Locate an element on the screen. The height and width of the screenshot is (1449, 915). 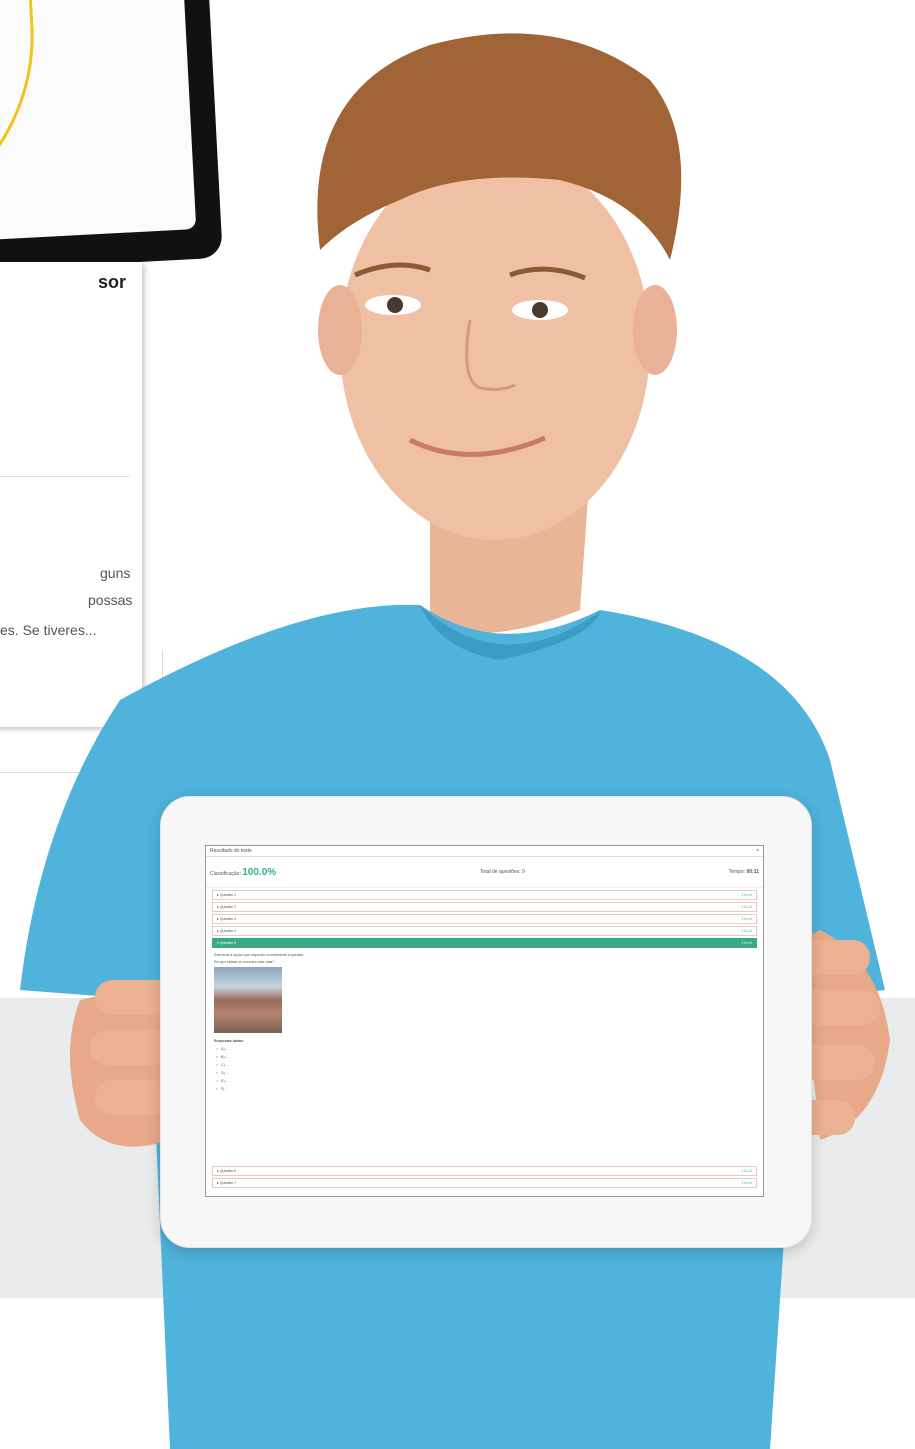
face is located at coordinates (495, 345).